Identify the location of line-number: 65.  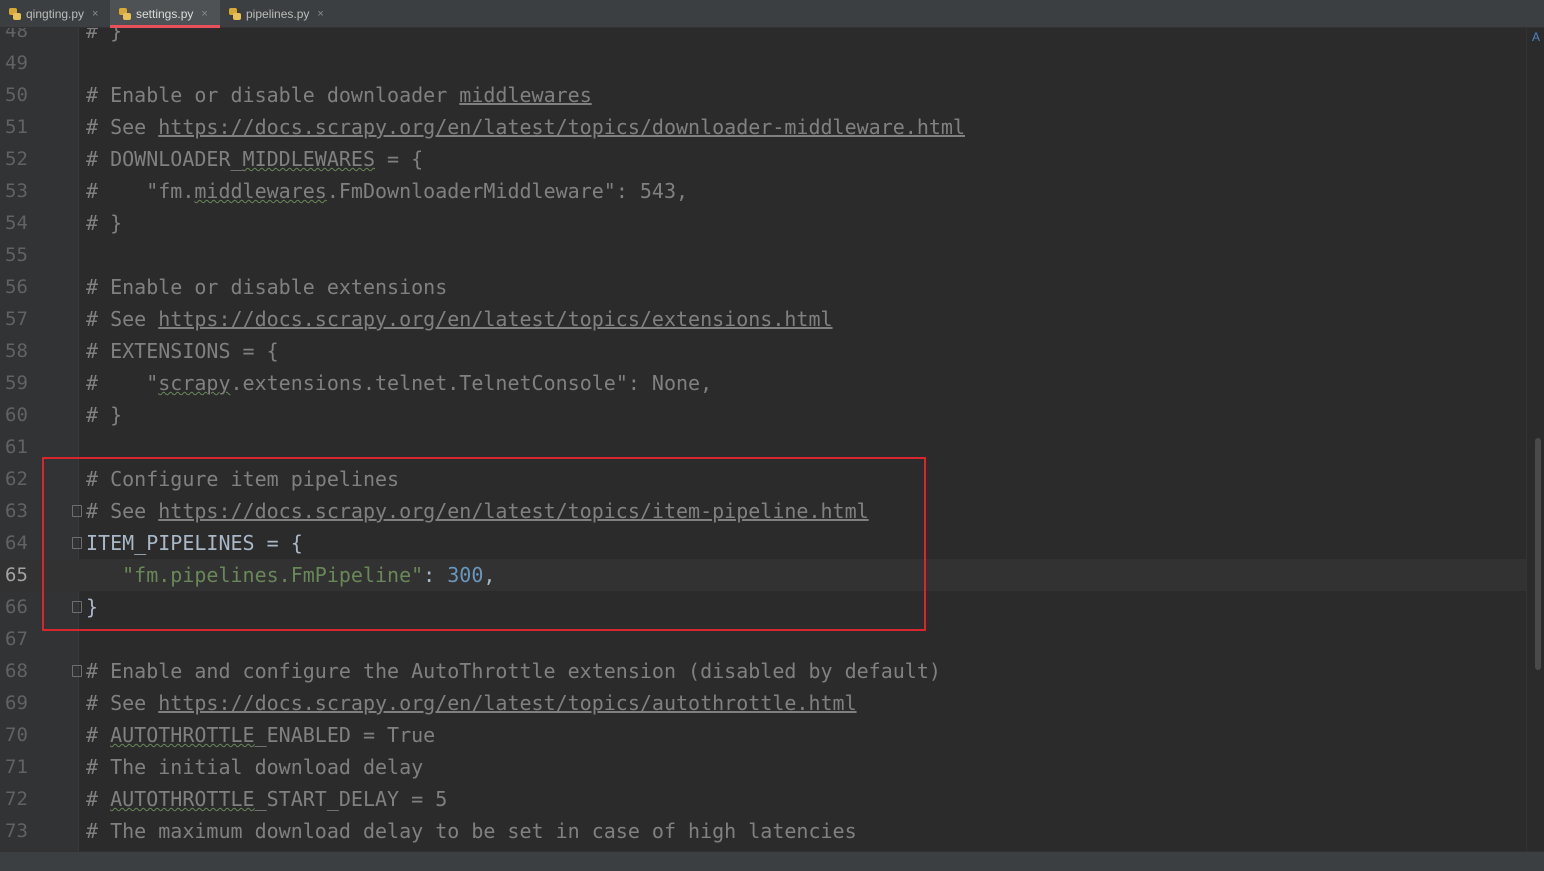
(16, 575).